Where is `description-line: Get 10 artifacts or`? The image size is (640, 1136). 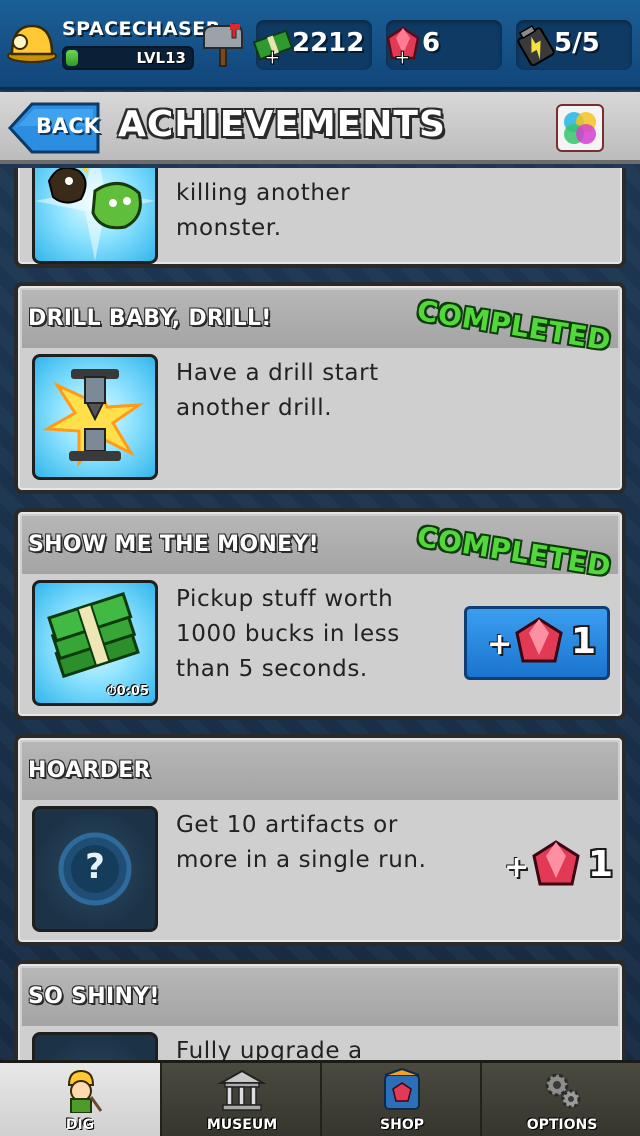 description-line: Get 10 artifacts or is located at coordinates (287, 825).